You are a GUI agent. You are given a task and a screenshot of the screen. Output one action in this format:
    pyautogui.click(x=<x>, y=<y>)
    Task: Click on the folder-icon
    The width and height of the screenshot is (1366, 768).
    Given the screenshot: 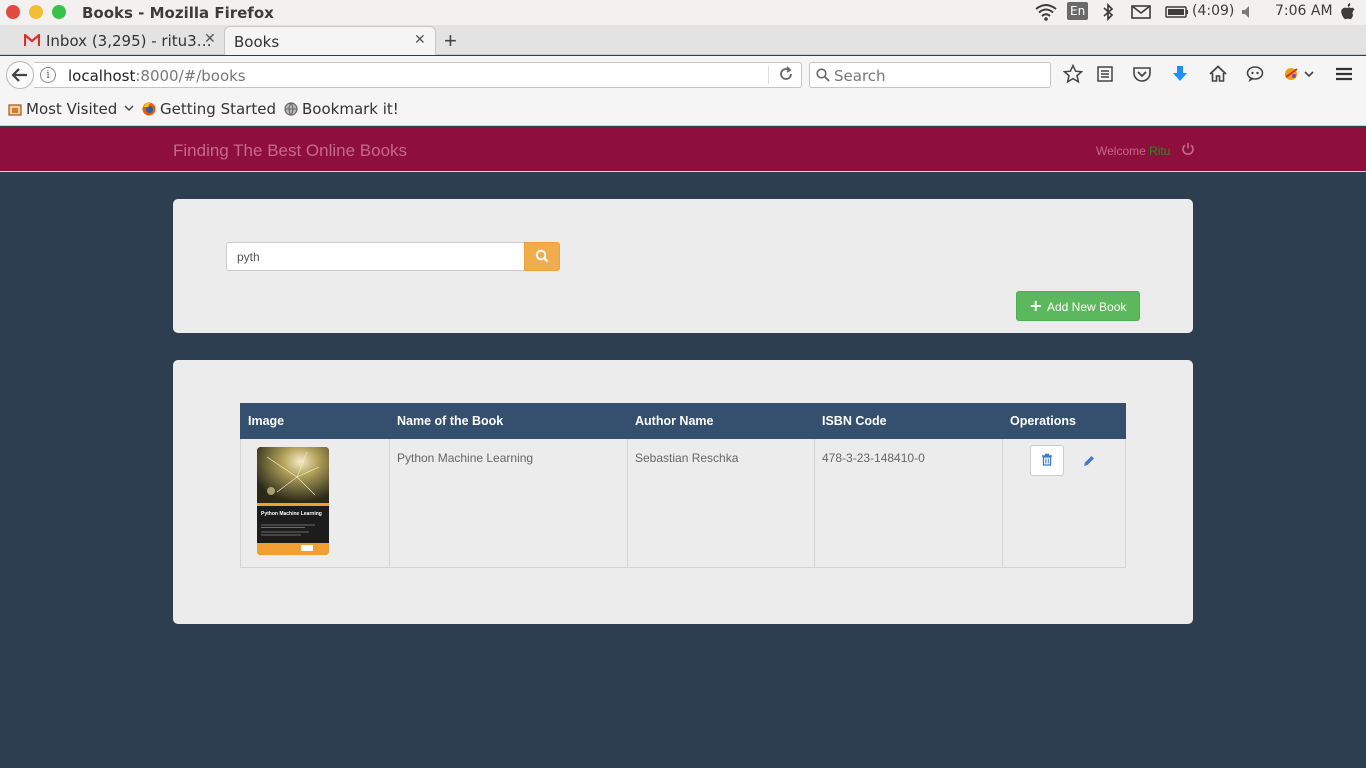 What is the action you would take?
    pyautogui.click(x=15, y=110)
    